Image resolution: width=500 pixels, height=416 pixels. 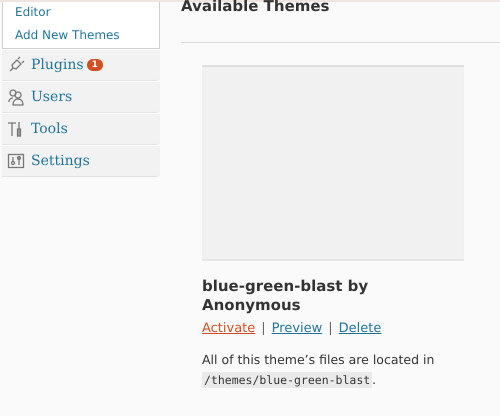 What do you see at coordinates (286, 296) in the screenshot?
I see `theme-title: blue-green-blast by Anonymous` at bounding box center [286, 296].